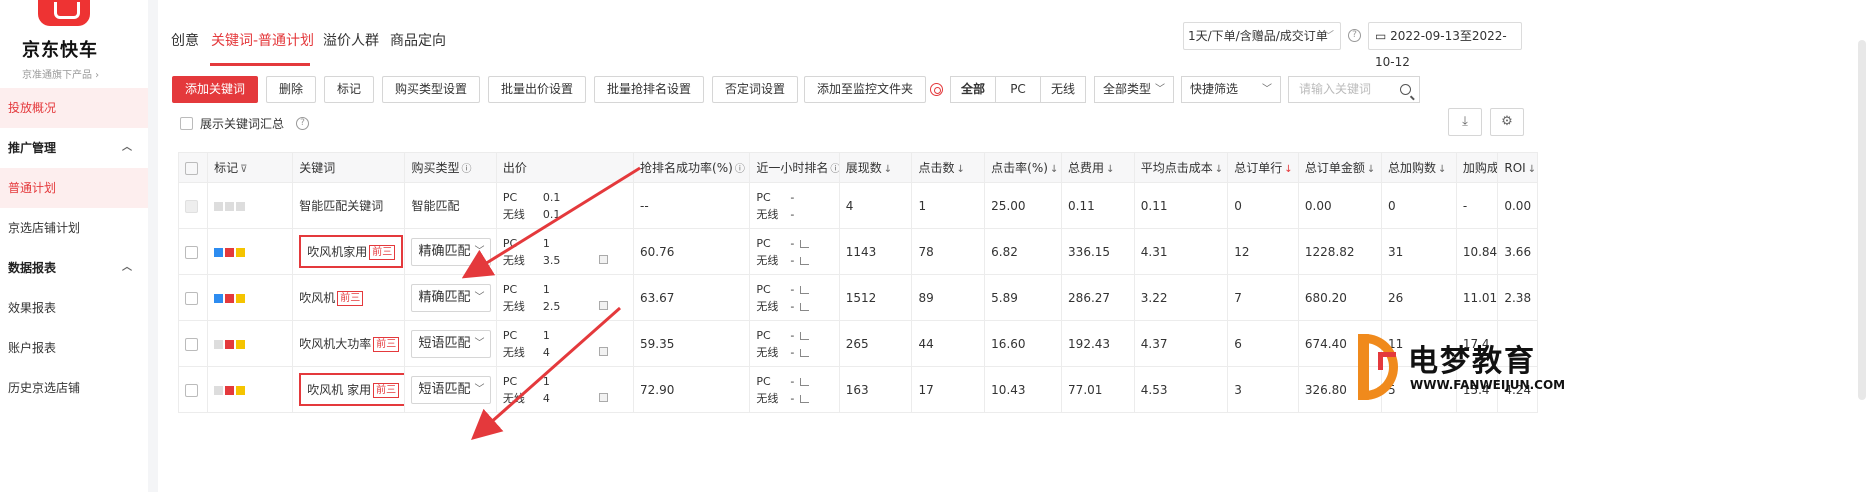 This screenshot has width=1874, height=492. What do you see at coordinates (565, 251) in the screenshot?
I see `bid-cell: PC 1 无线 3.5` at bounding box center [565, 251].